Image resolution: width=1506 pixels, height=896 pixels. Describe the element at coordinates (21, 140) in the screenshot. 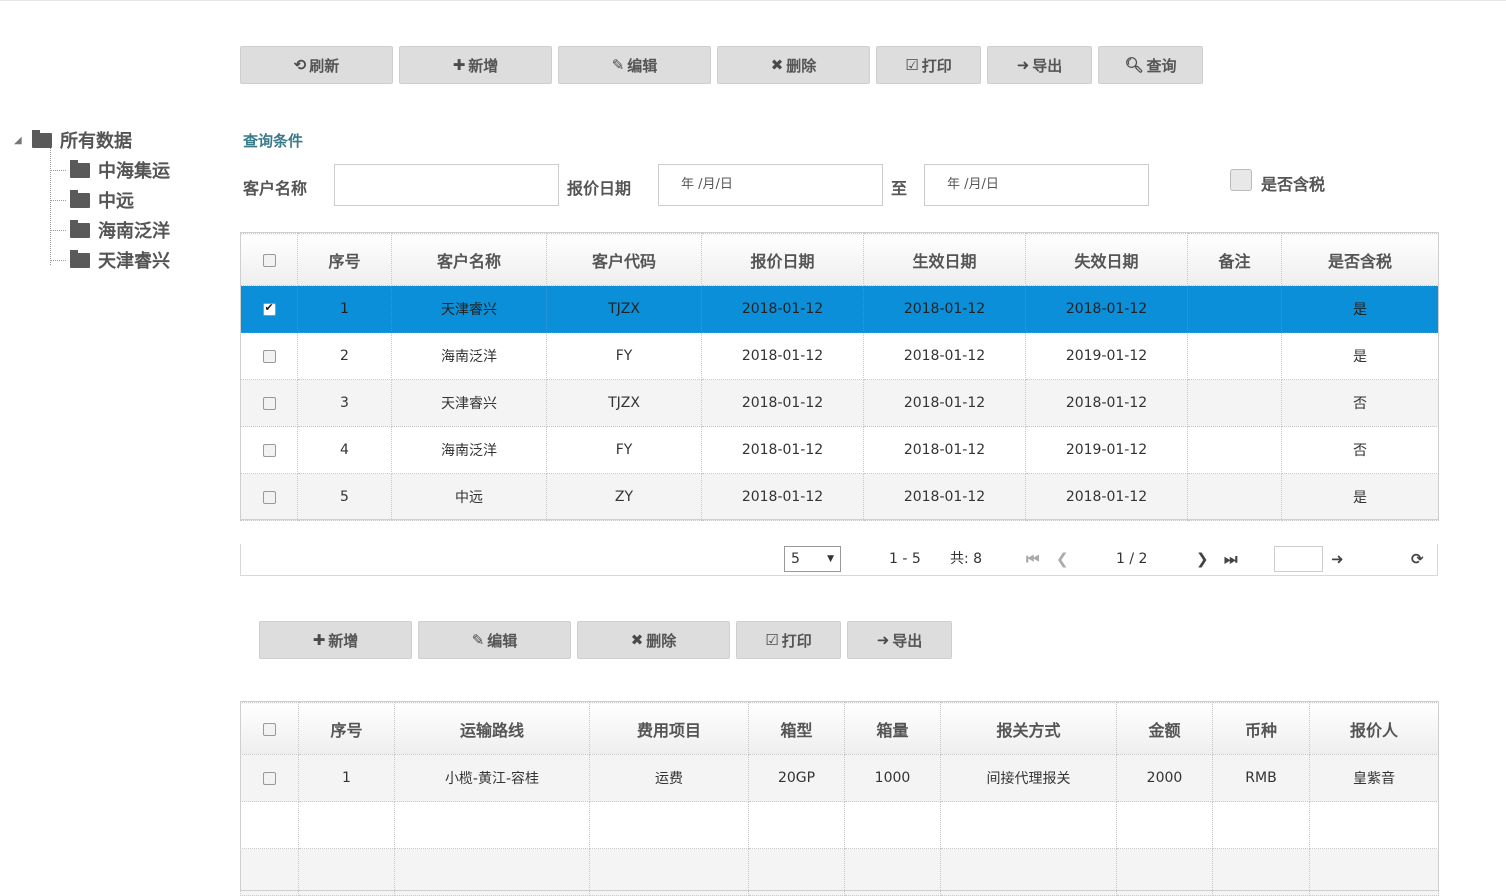

I see `collapse-toggle-icon: ◢` at that location.